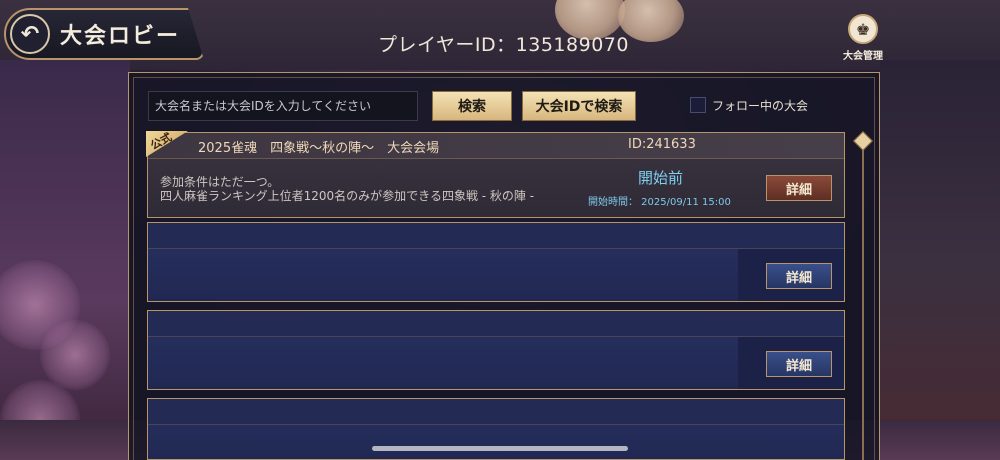 This screenshot has width=1000, height=460. I want to click on follow-label: フォロー中の大会, so click(760, 106).